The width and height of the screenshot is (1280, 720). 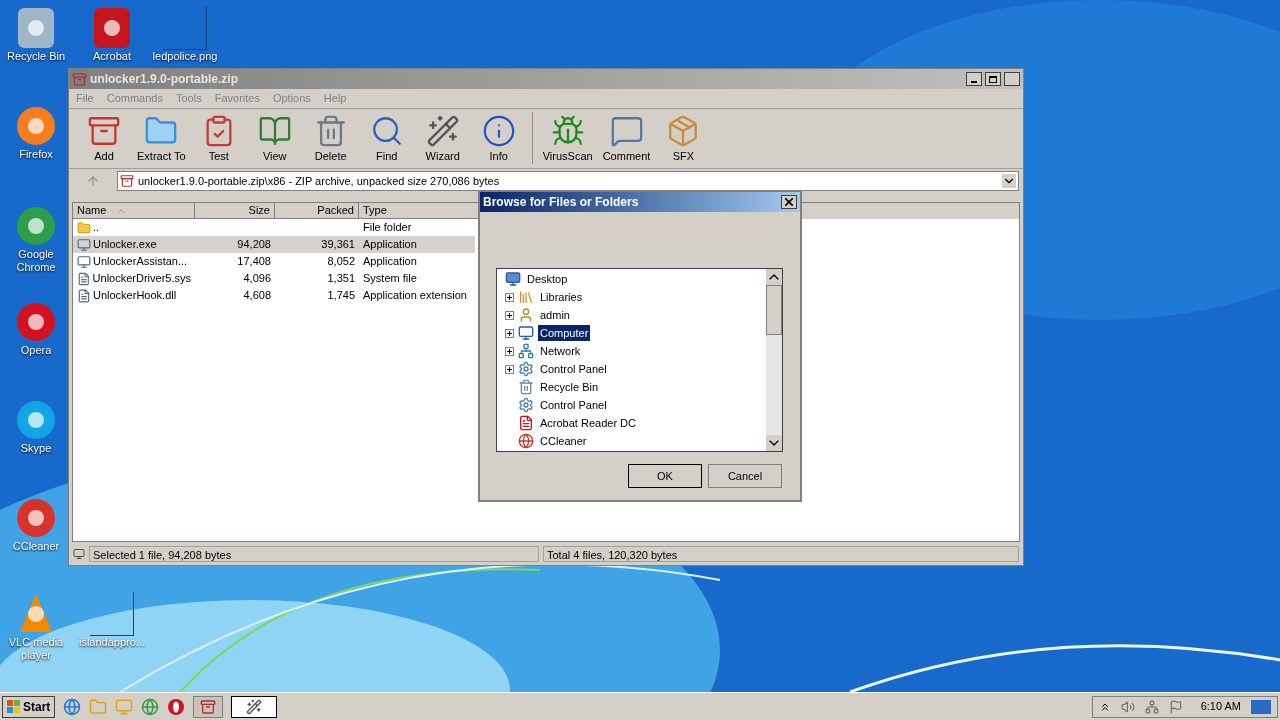 I want to click on file-row: UnlockerAssistan... 17,408 8,052 Application, so click(x=274, y=261).